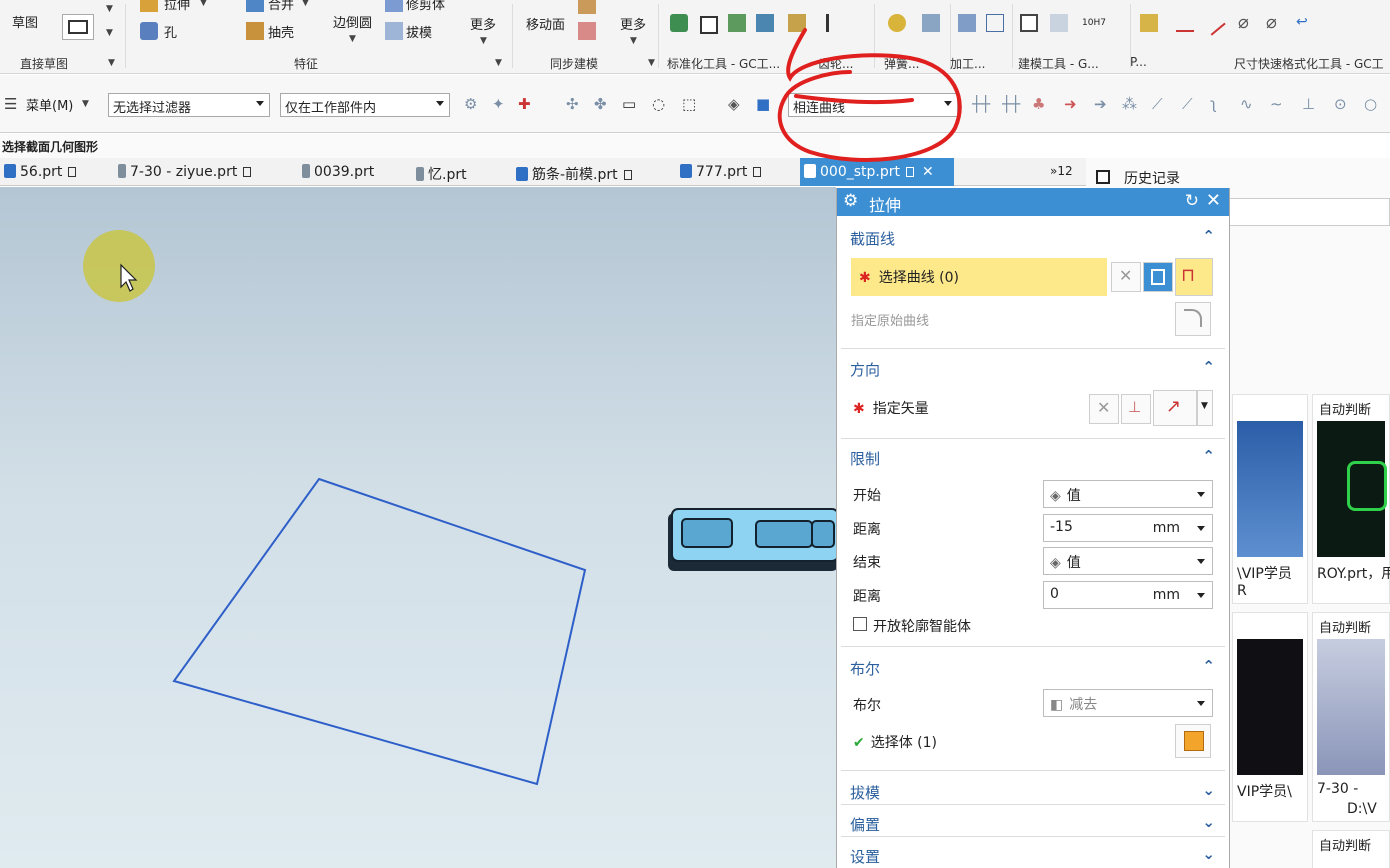  I want to click on settings-header: 设置 ⌄, so click(1033, 854).